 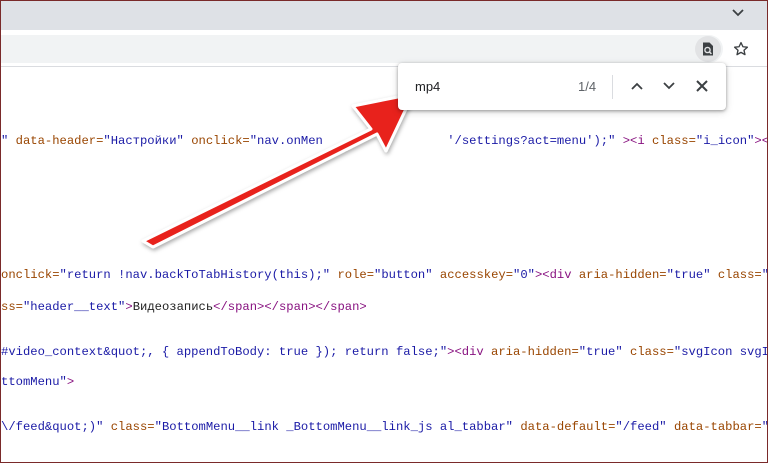 I want to click on find-input: mp4, so click(x=427, y=86).